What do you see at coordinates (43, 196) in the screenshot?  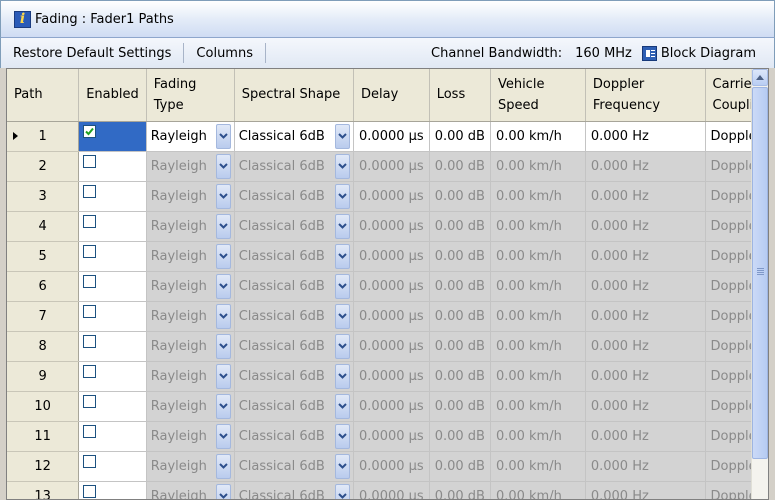 I see `row-header-path: 3` at bounding box center [43, 196].